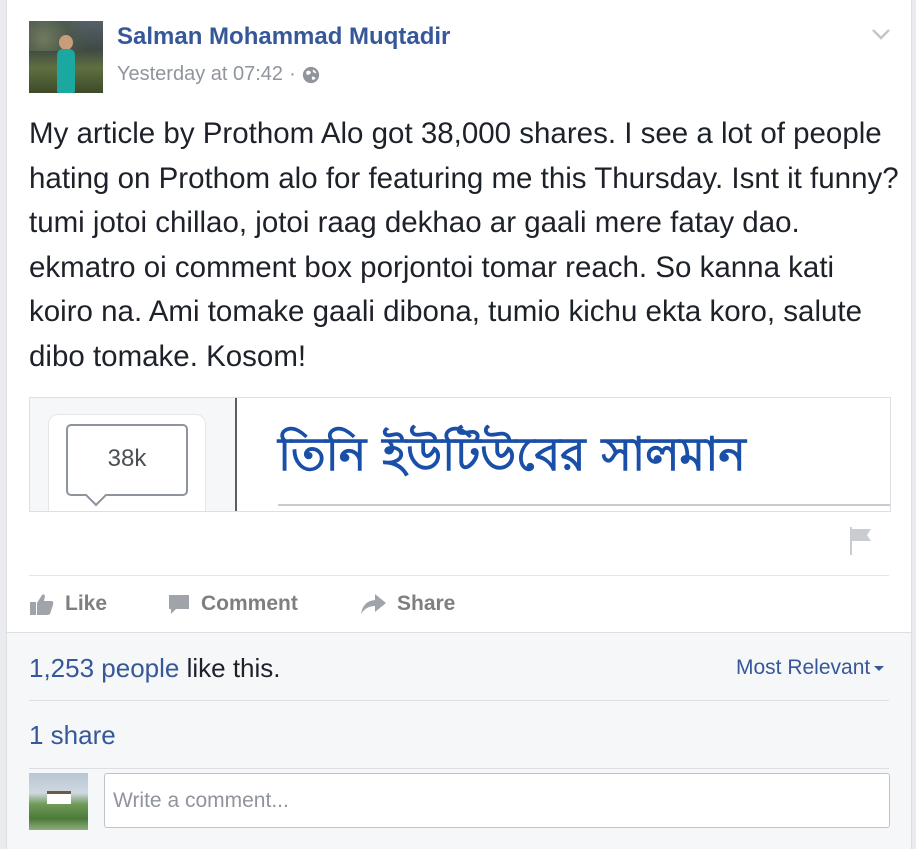 This screenshot has width=916, height=849. I want to click on likes-summary: 1,253 people like this., so click(155, 668).